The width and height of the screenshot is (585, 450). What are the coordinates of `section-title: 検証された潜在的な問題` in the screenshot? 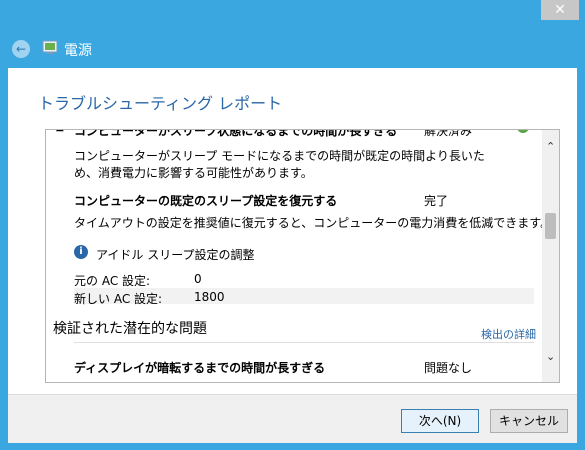 It's located at (130, 329).